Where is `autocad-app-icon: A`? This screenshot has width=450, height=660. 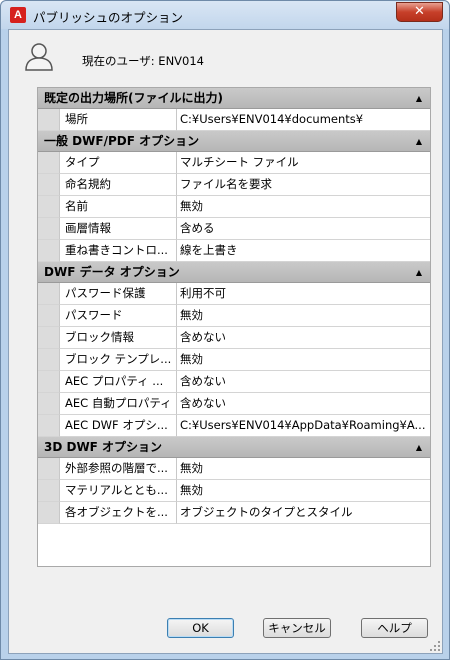 autocad-app-icon: A is located at coordinates (18, 15).